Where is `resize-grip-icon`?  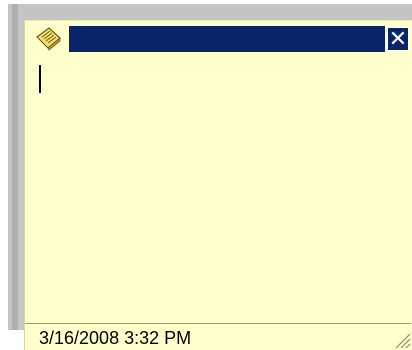 resize-grip-icon is located at coordinates (401, 339).